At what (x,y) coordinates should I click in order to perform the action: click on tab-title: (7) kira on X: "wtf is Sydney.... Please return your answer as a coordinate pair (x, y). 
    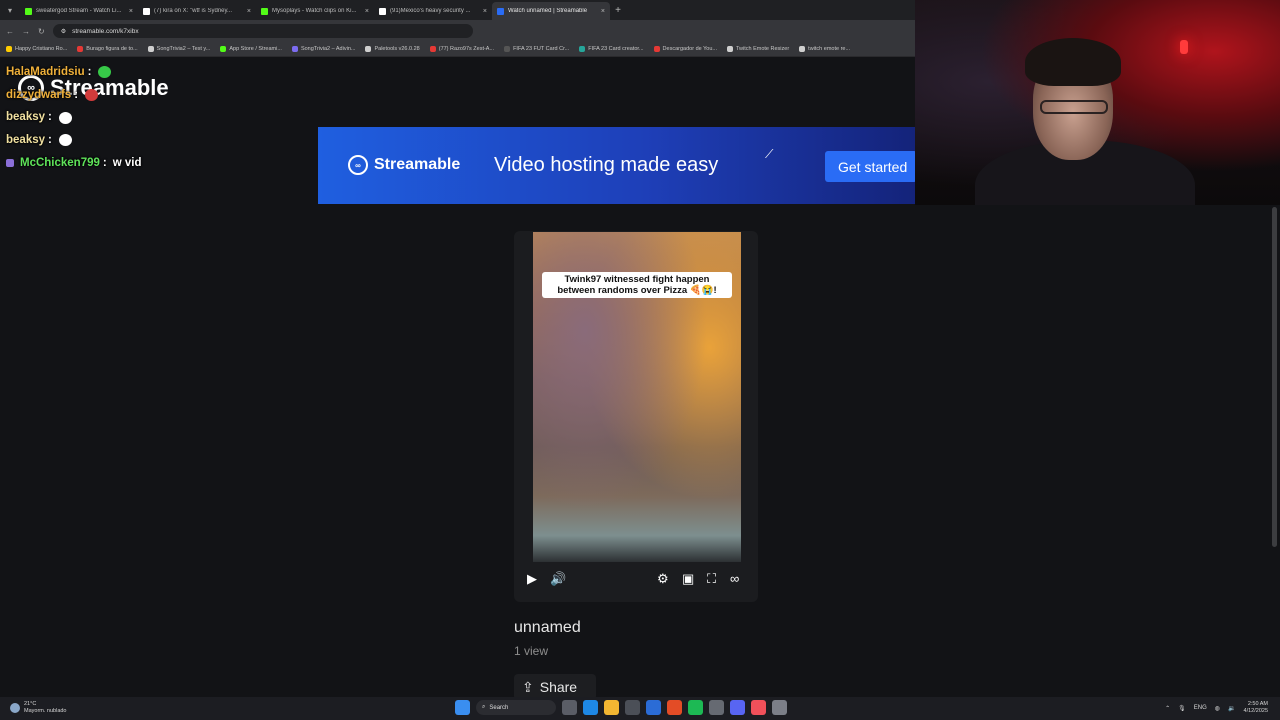
    Looking at the image, I should click on (193, 11).